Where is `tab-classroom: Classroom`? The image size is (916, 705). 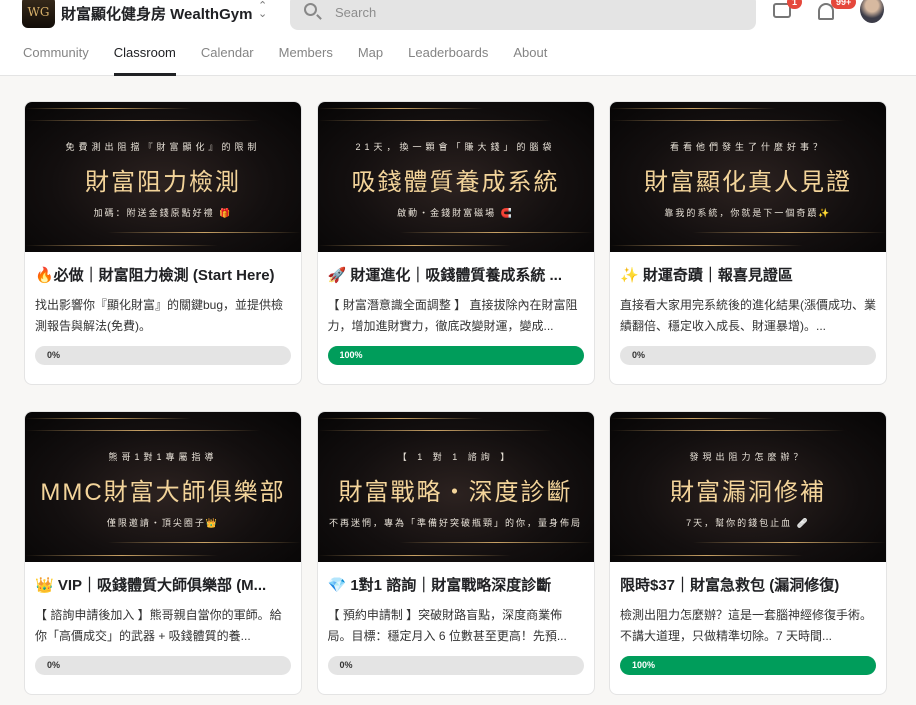 tab-classroom: Classroom is located at coordinates (145, 60).